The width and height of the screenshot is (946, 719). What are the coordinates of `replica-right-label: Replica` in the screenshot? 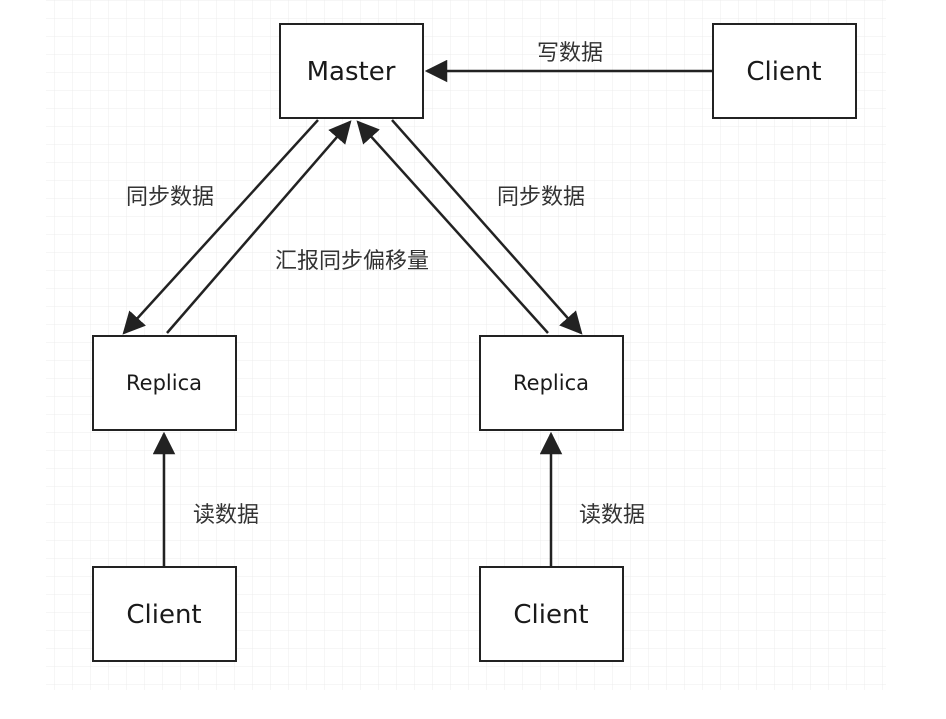 It's located at (551, 383).